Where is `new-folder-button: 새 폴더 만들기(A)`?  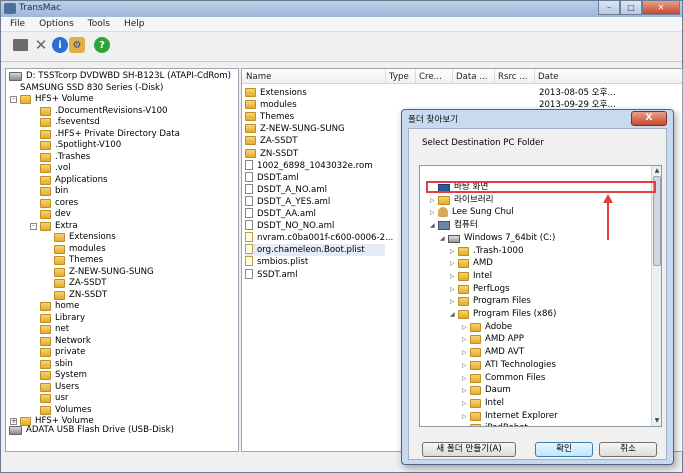 new-folder-button: 새 폴더 만들기(A) is located at coordinates (469, 449).